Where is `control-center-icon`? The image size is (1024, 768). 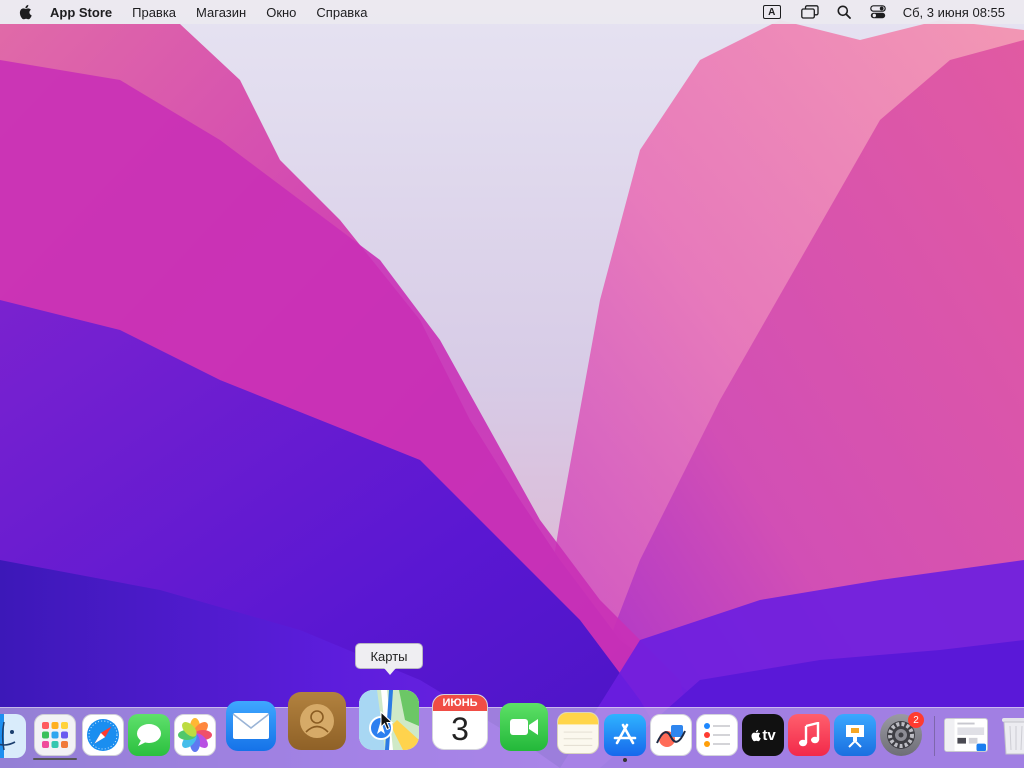
control-center-icon is located at coordinates (878, 12).